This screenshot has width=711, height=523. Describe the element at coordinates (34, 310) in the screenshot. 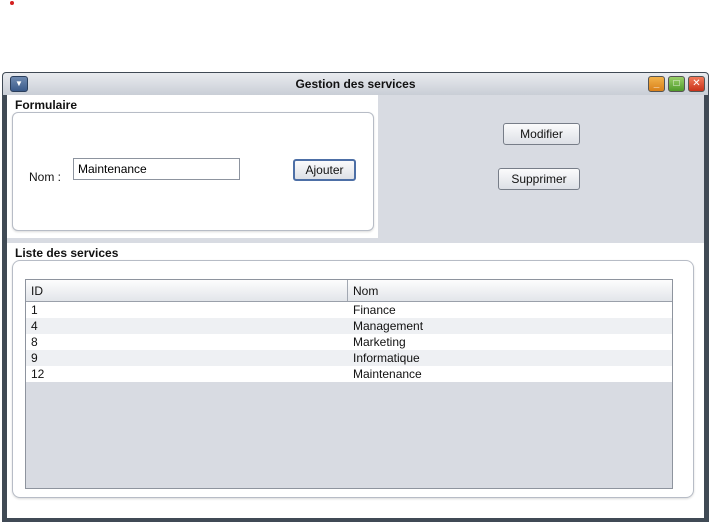

I see `cell-id: 1` at that location.